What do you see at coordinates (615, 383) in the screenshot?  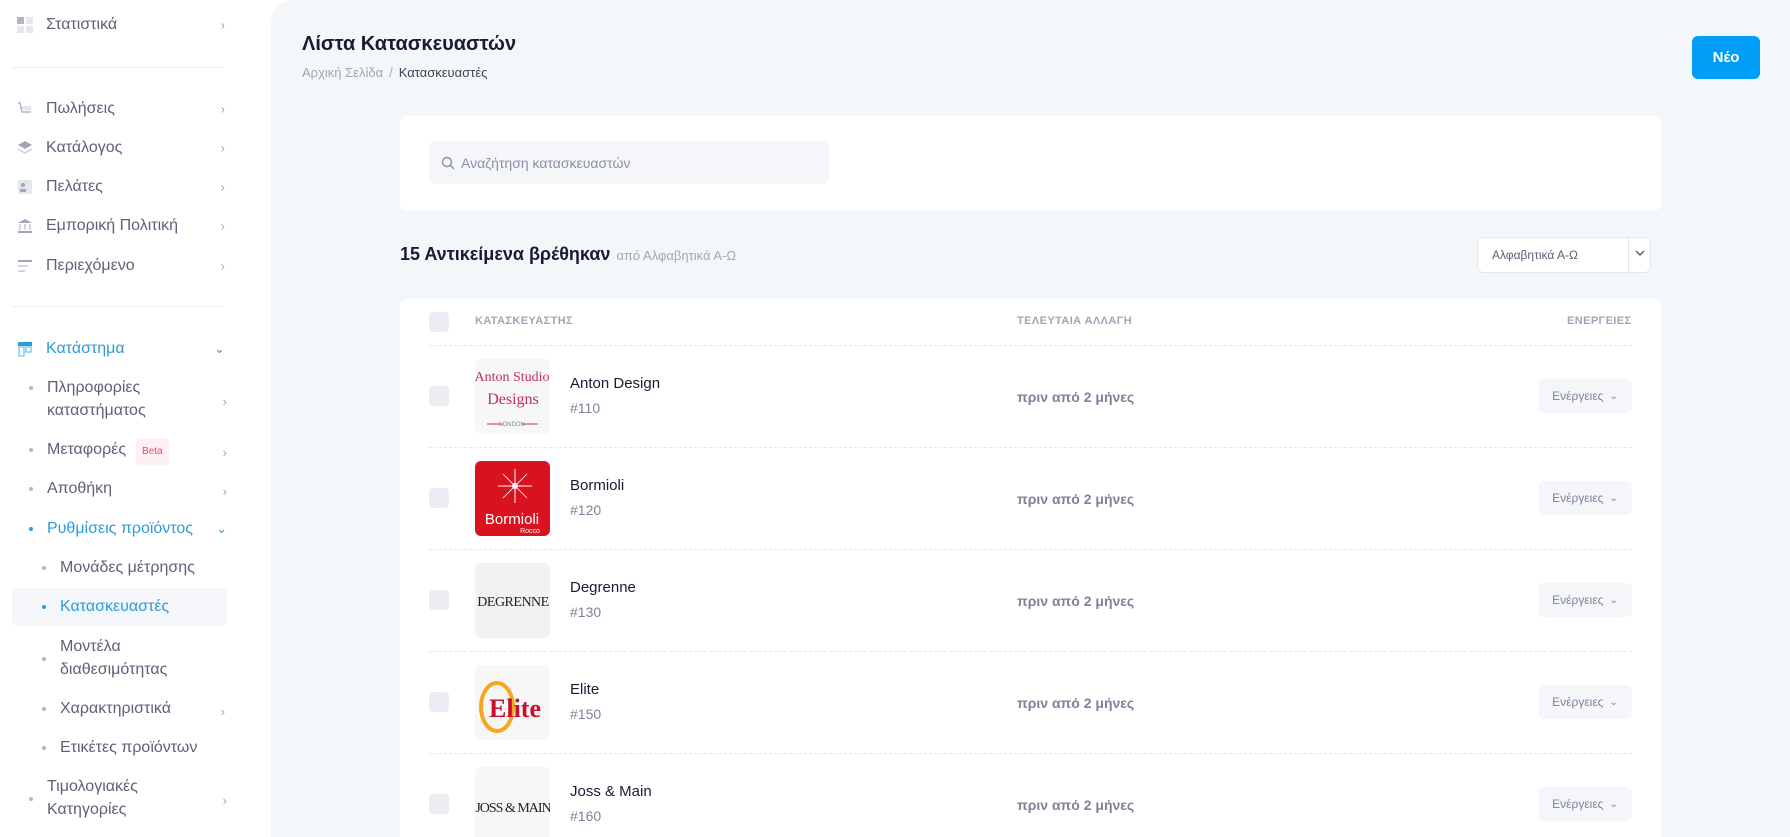 I see `manufacturer-name: Anton Design` at bounding box center [615, 383].